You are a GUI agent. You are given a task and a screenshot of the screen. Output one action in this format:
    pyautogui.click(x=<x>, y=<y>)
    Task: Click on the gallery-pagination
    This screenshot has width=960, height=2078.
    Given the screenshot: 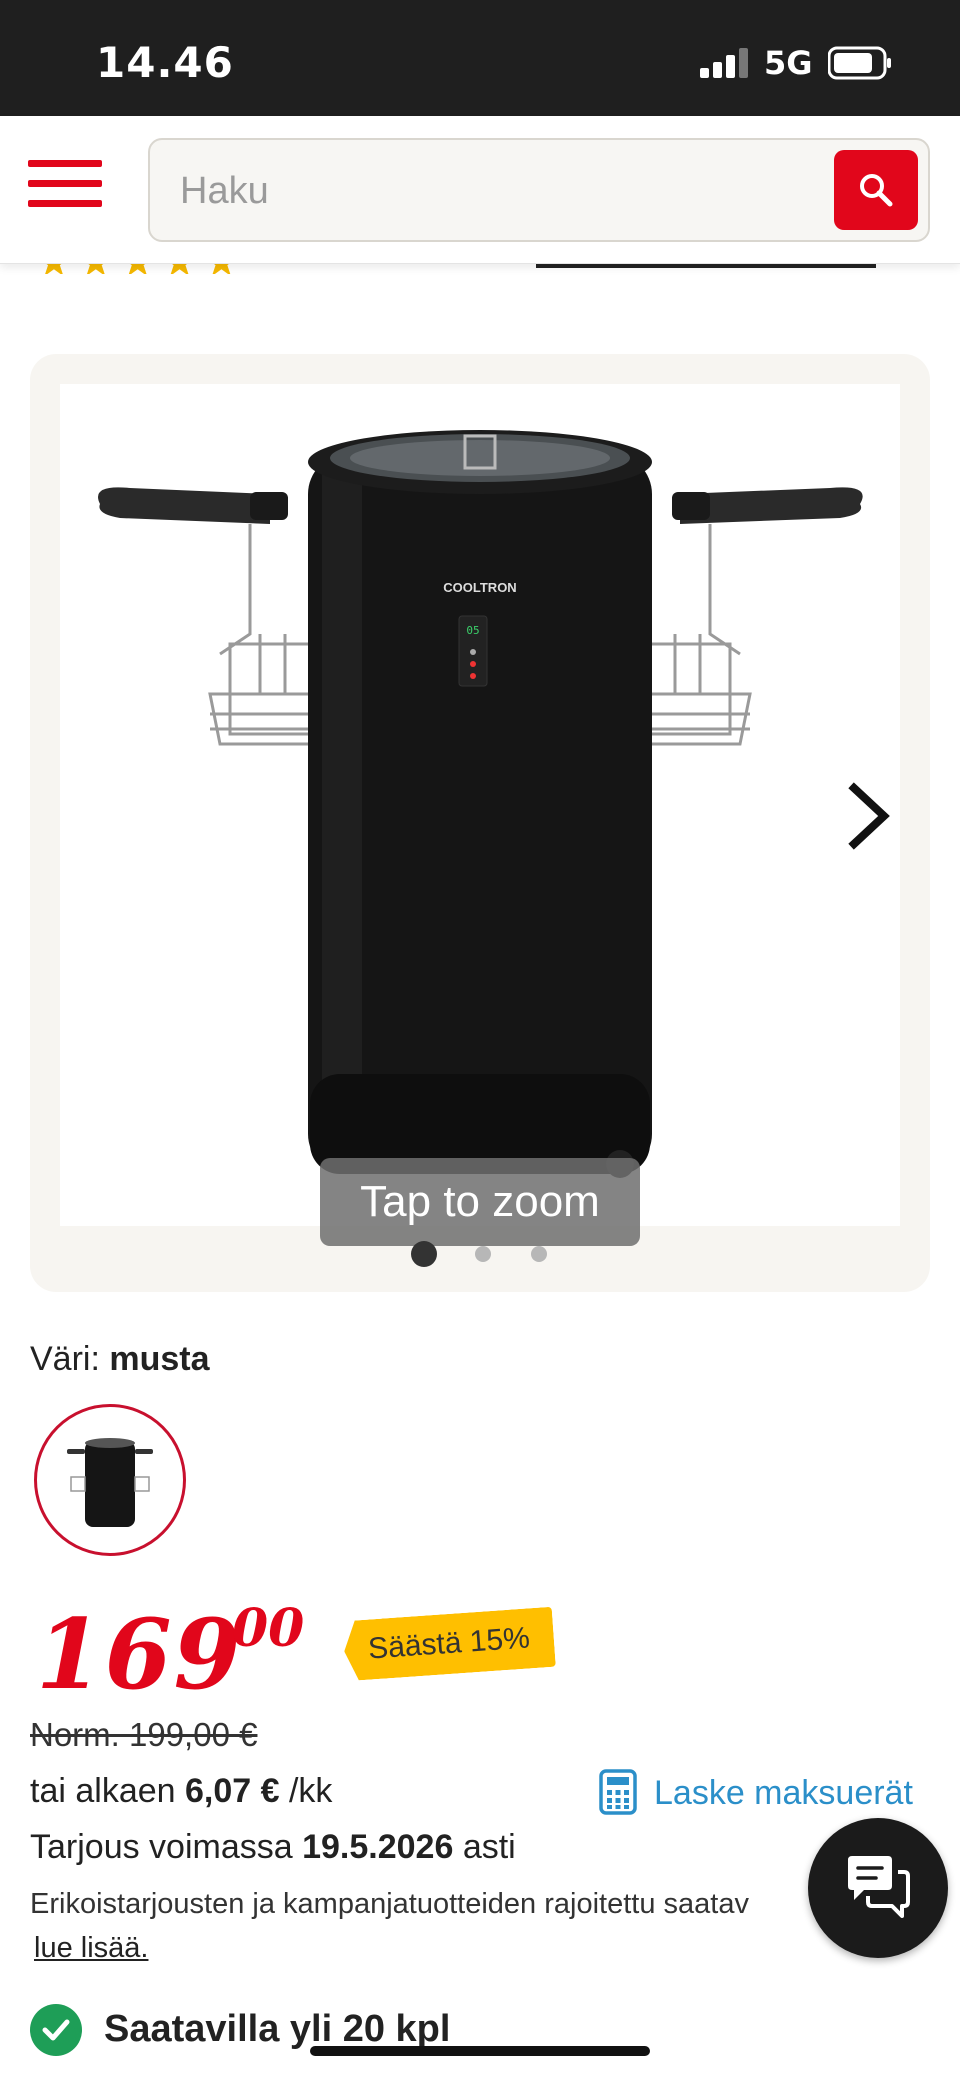 What is the action you would take?
    pyautogui.click(x=480, y=1254)
    